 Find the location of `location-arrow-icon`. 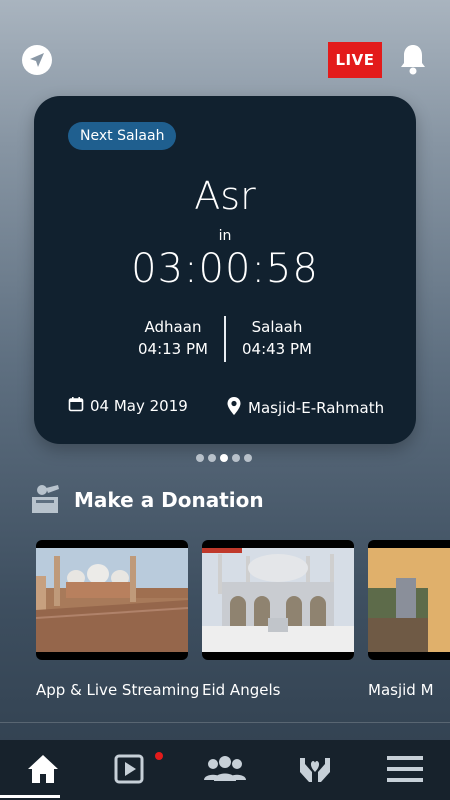

location-arrow-icon is located at coordinates (37, 60).